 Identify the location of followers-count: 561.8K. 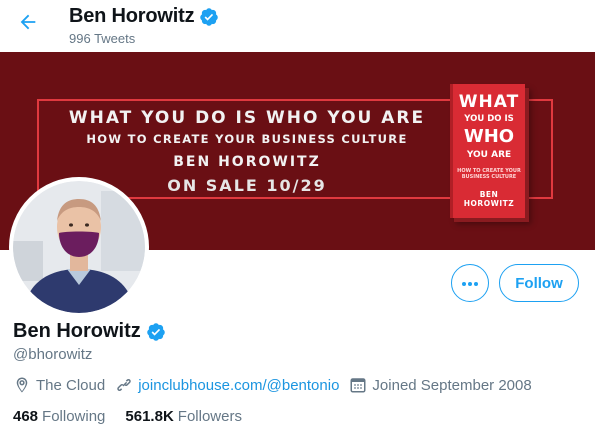
(149, 416).